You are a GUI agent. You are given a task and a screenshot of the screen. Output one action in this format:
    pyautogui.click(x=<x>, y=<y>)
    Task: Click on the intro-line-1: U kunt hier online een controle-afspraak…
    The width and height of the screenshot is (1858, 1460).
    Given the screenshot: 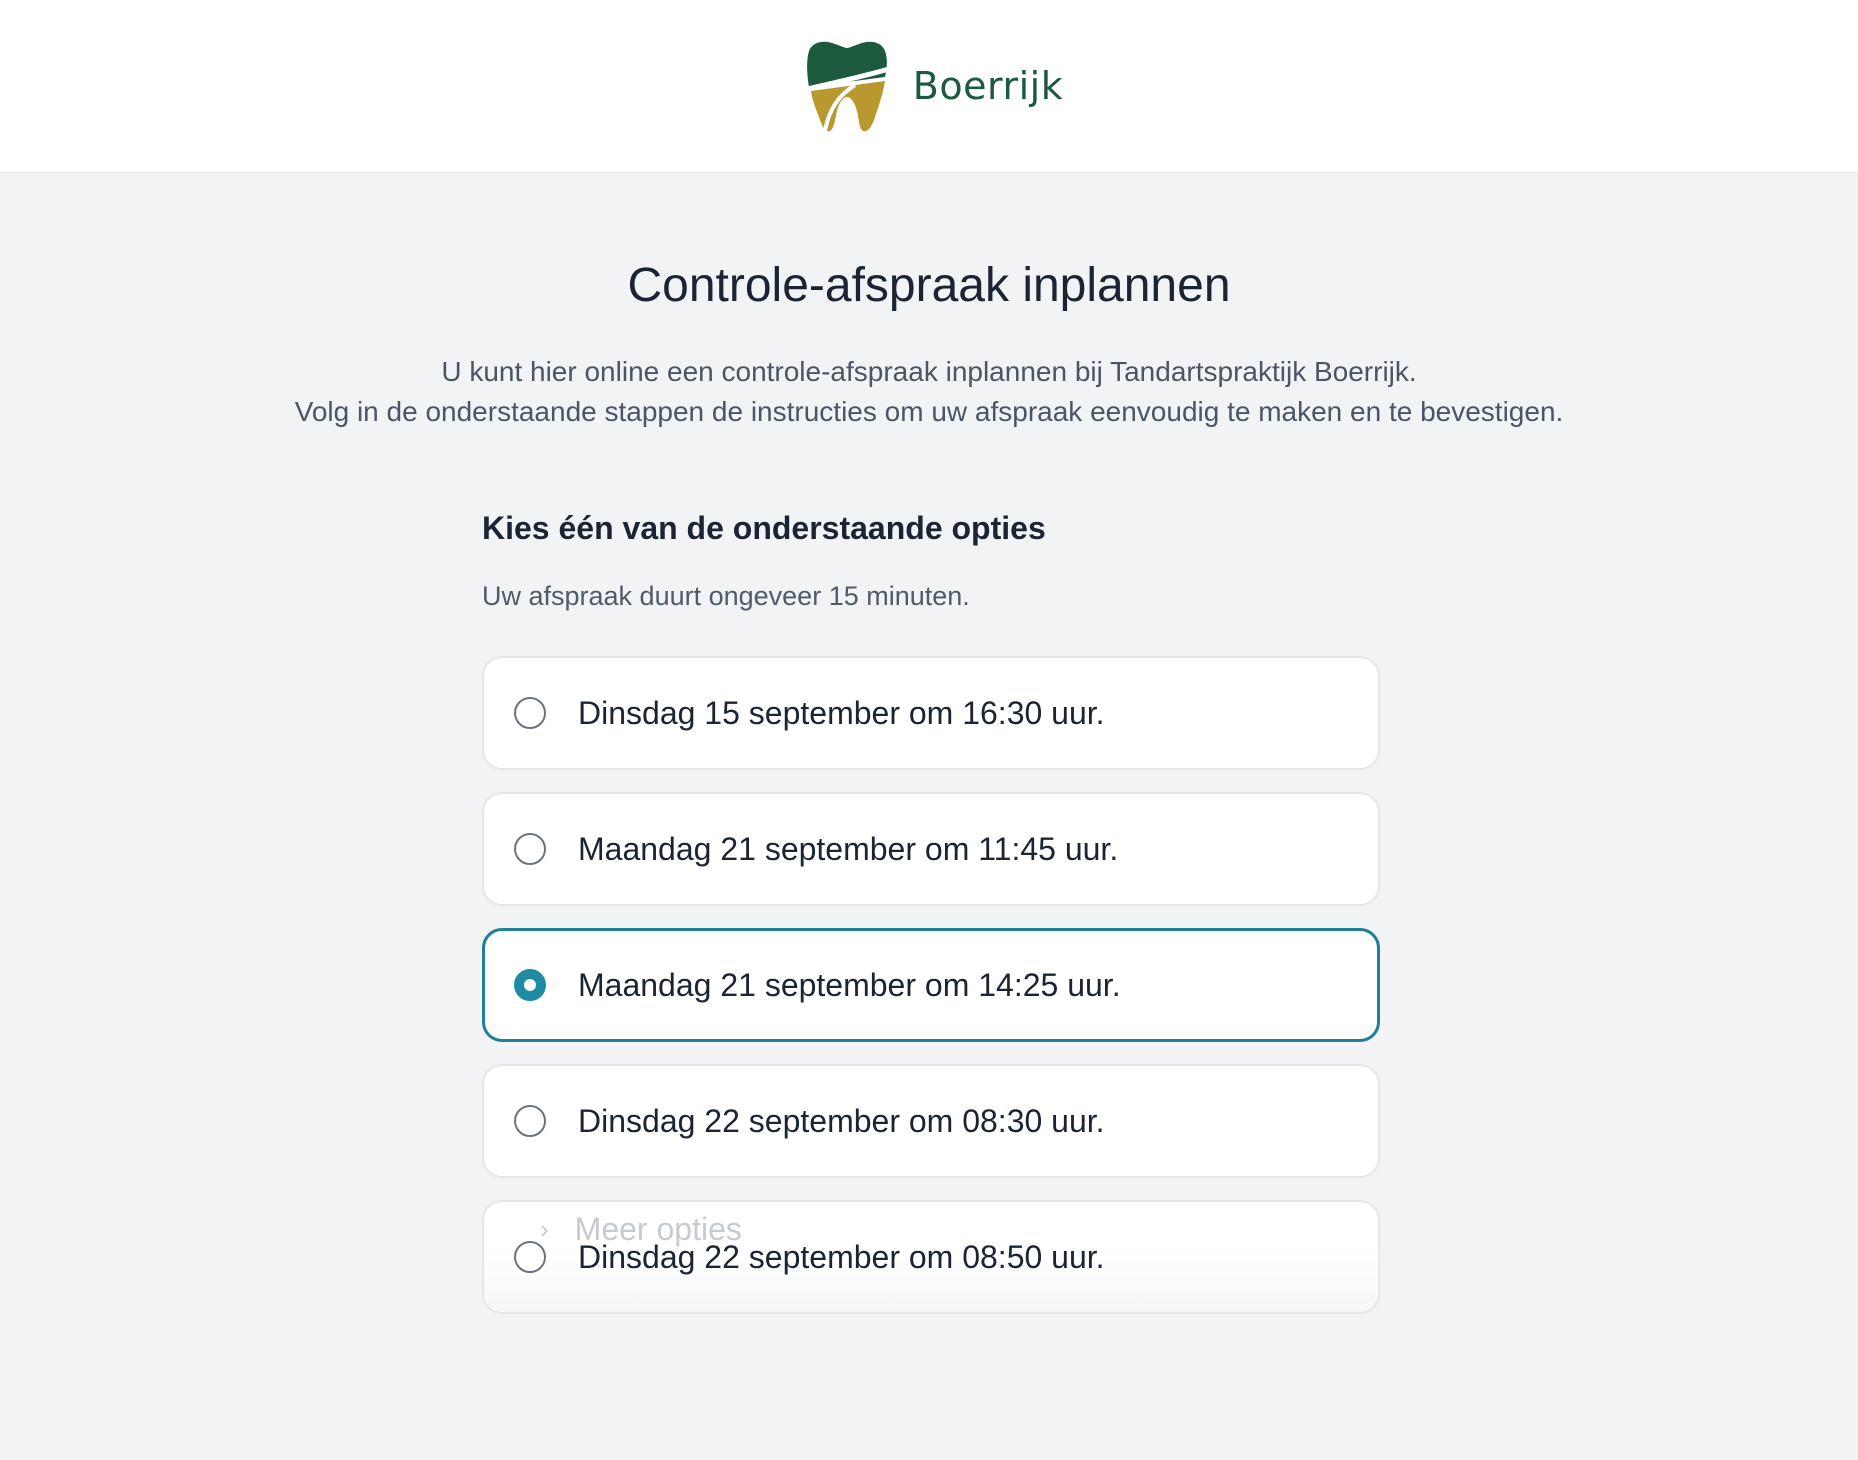 What is the action you would take?
    pyautogui.click(x=929, y=371)
    